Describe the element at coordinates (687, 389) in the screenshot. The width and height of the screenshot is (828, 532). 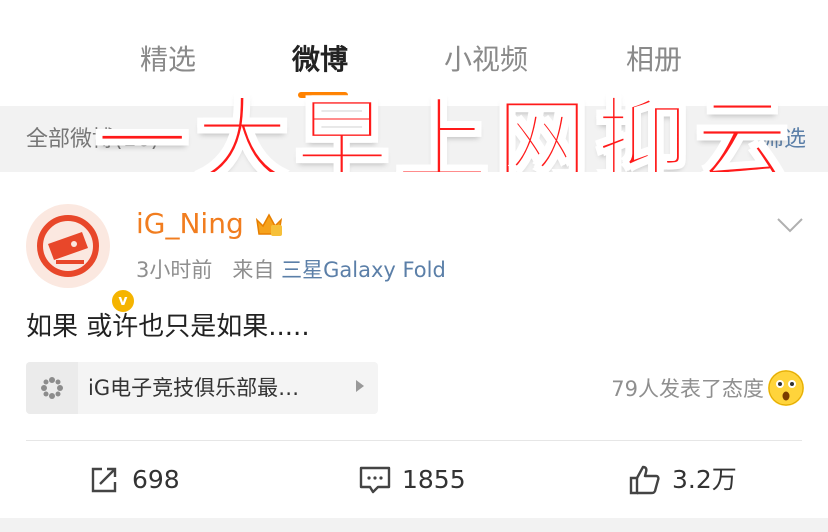
I see `reactions-summary: 79人发表了态度` at that location.